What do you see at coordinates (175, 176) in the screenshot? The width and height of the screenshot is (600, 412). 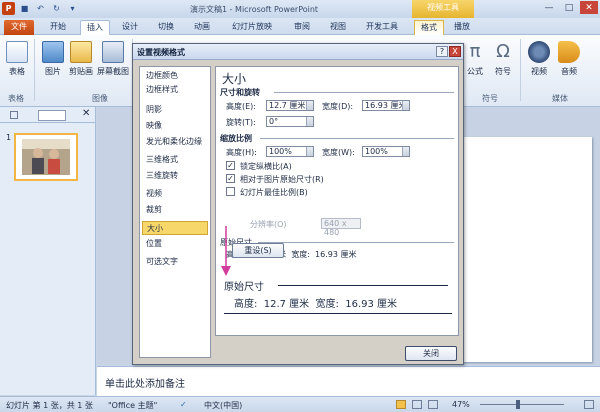 I see `nav-item-3d-rotation: 三维旋转` at bounding box center [175, 176].